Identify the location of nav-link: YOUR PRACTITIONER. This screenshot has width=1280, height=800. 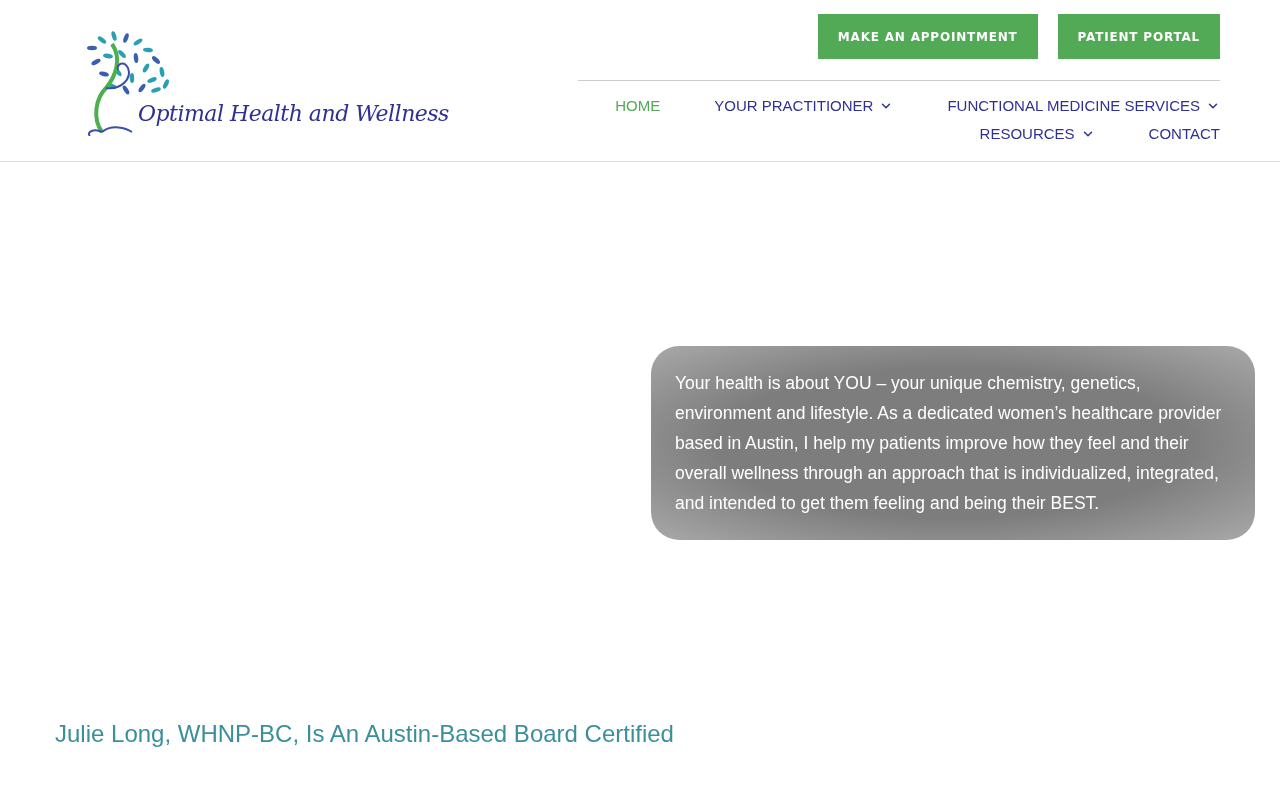
(804, 106).